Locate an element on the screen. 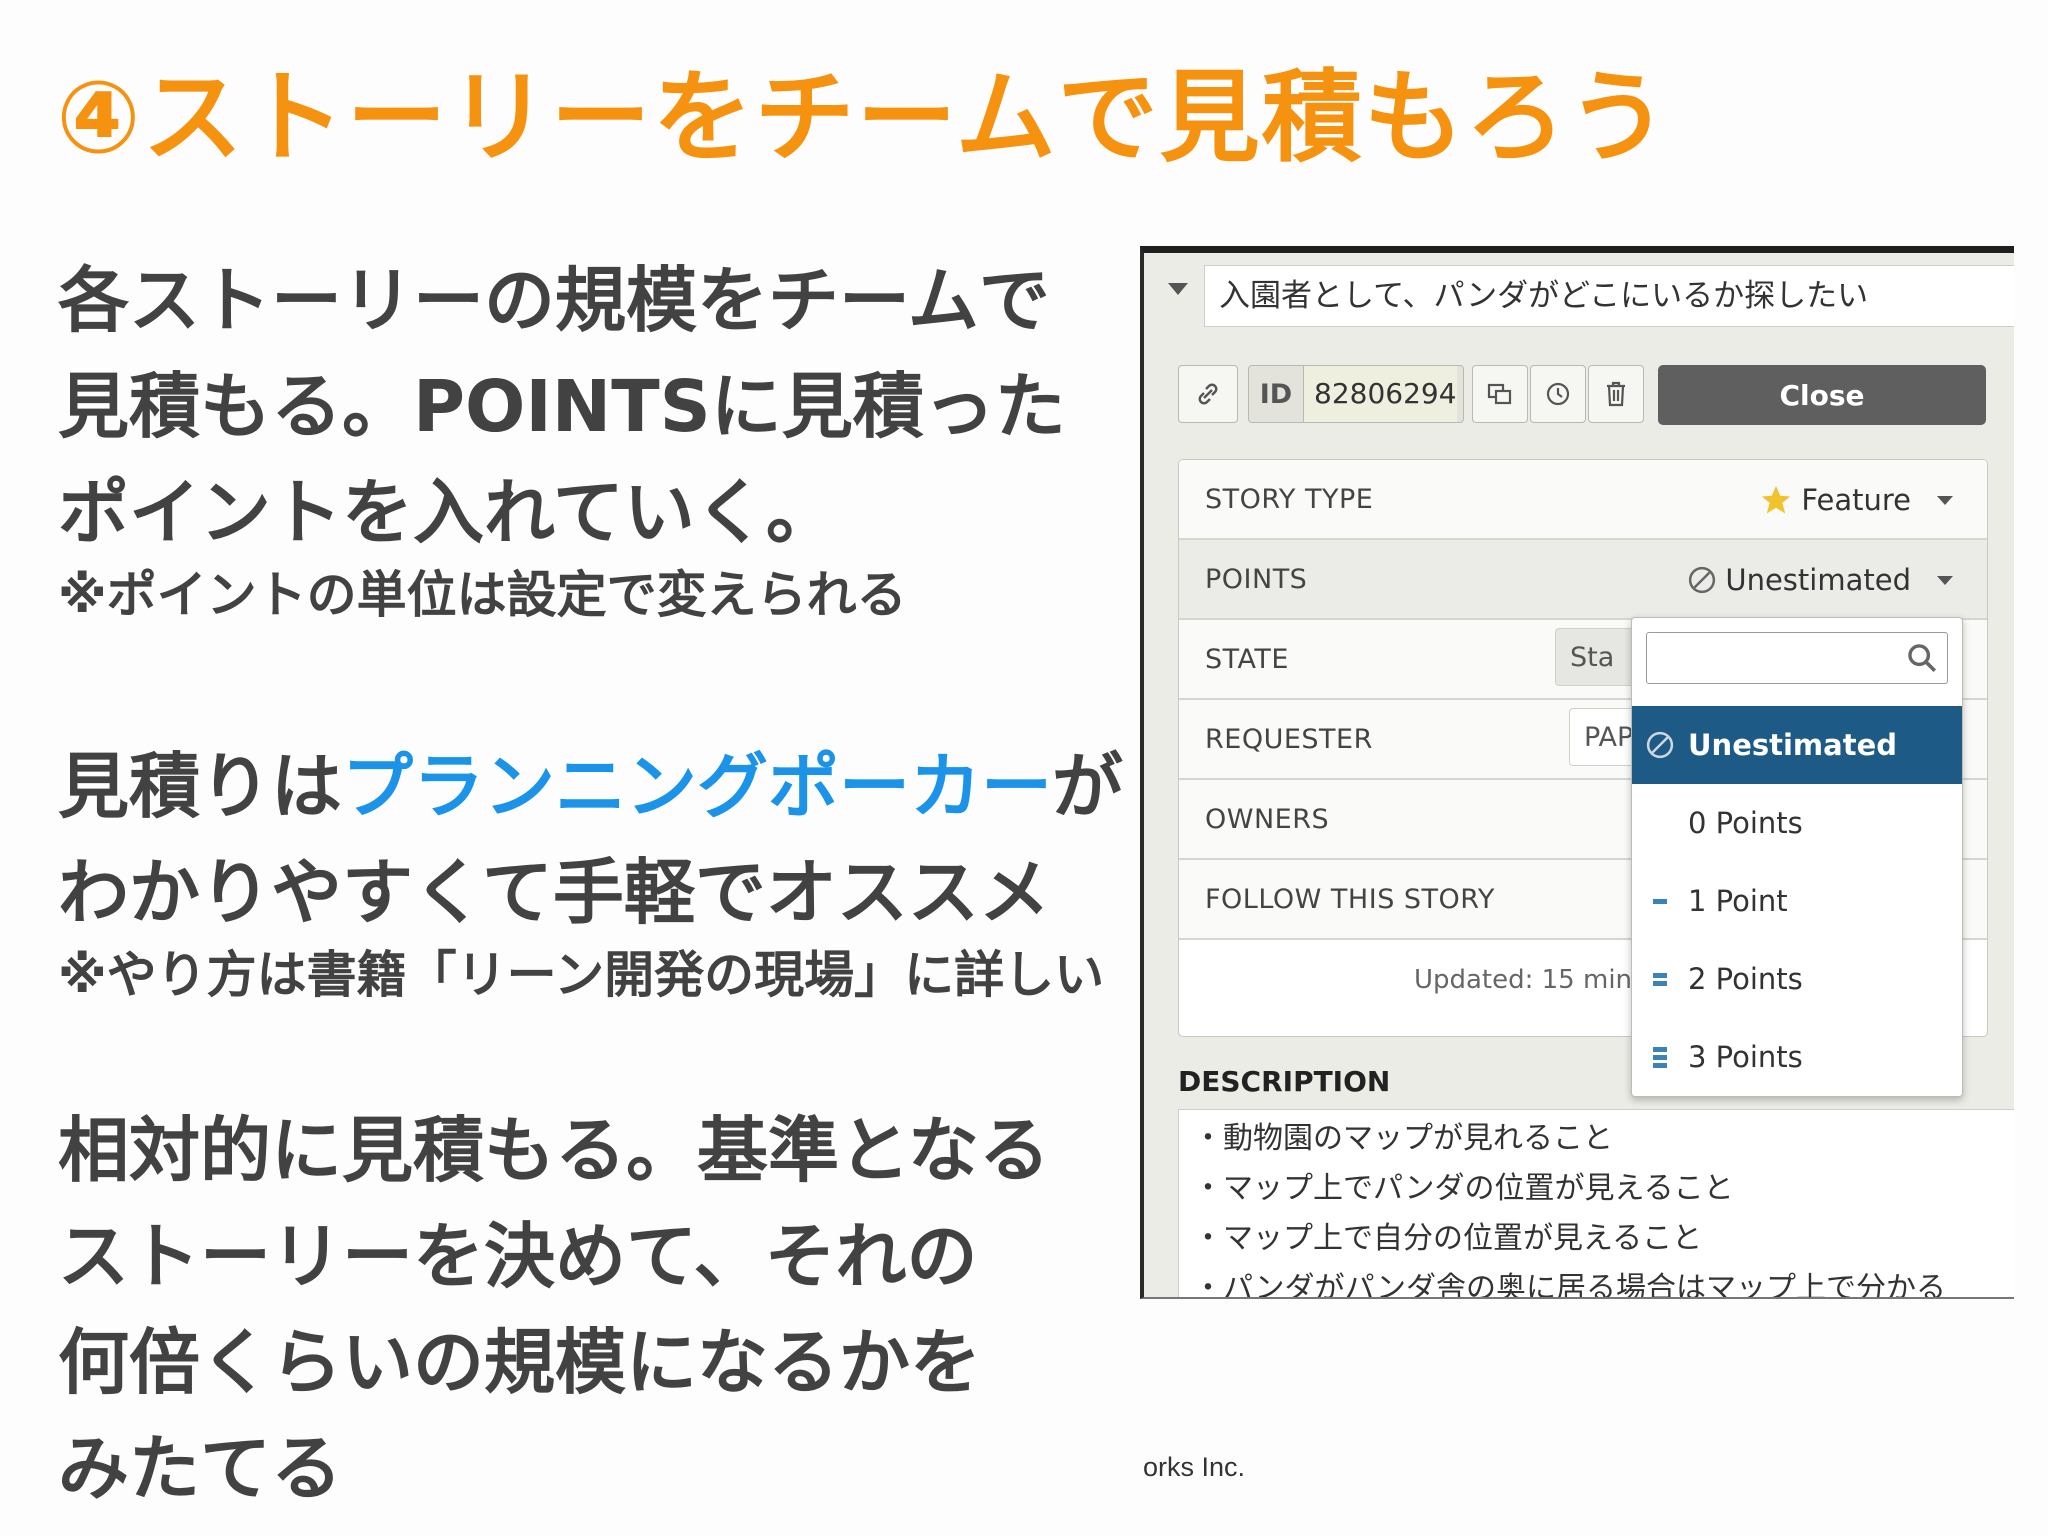 This screenshot has width=2048, height=1536. points-select: Unestimated is located at coordinates (1820, 580).